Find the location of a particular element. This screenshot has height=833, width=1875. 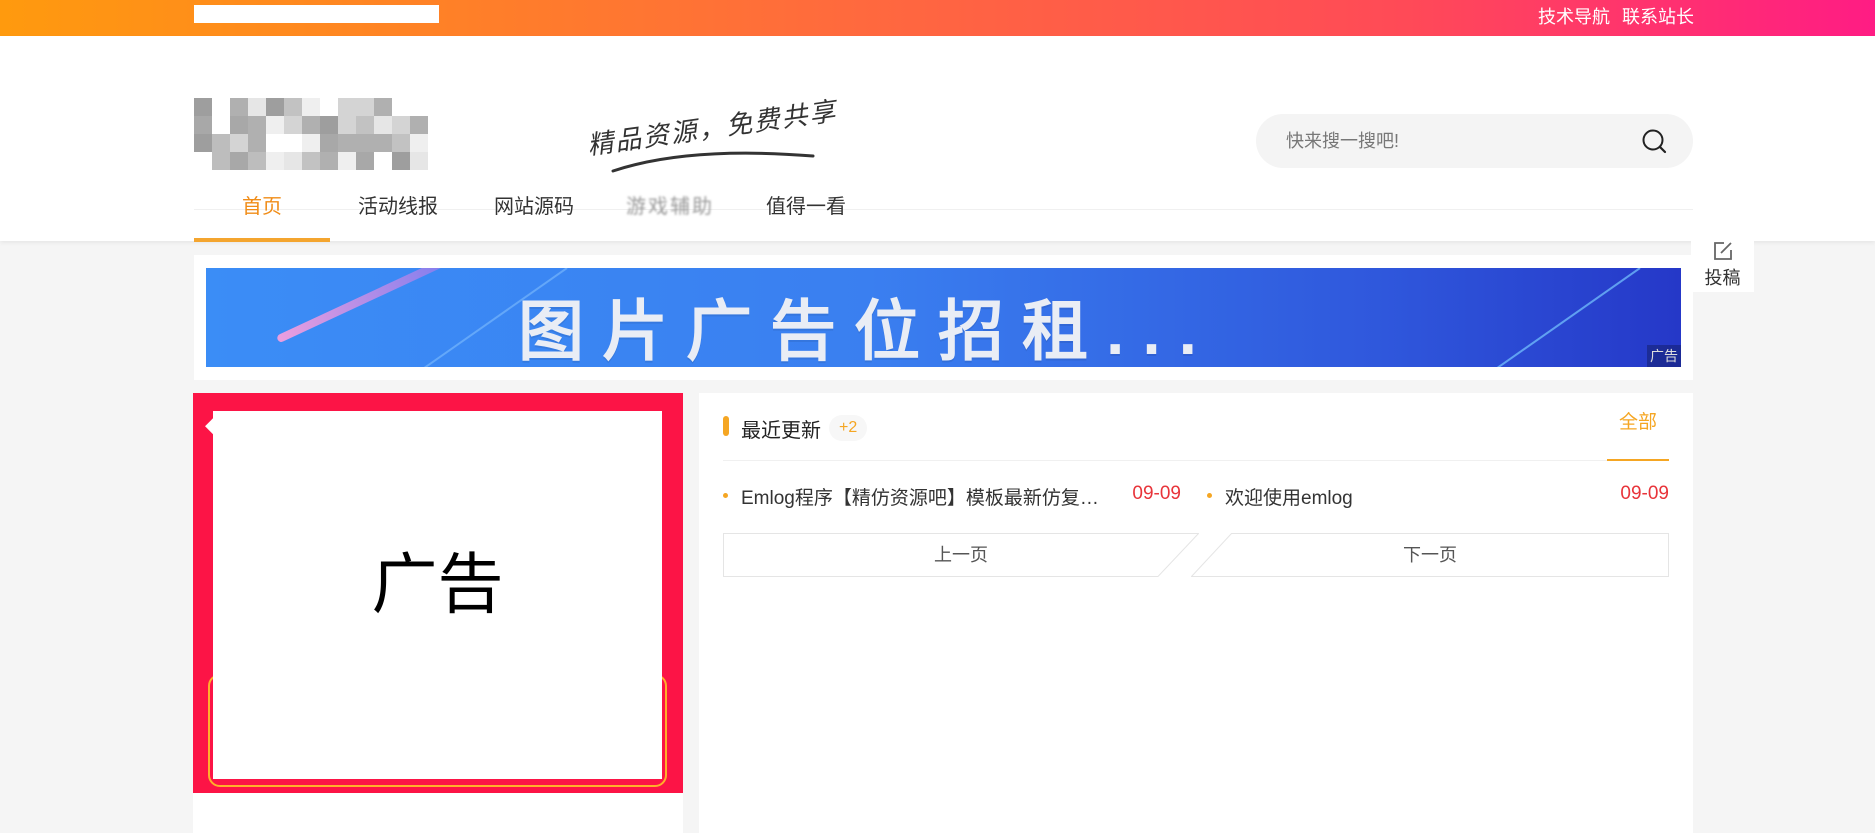

nav-item-label: 网站源码 is located at coordinates (534, 207).